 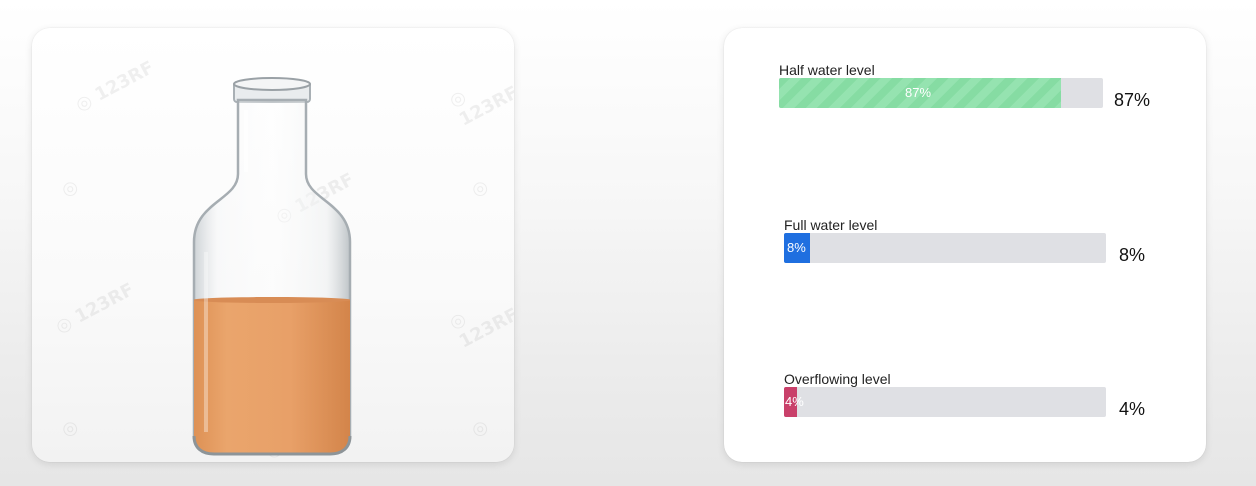 I want to click on poll-progress-bar: 4%, so click(x=945, y=402).